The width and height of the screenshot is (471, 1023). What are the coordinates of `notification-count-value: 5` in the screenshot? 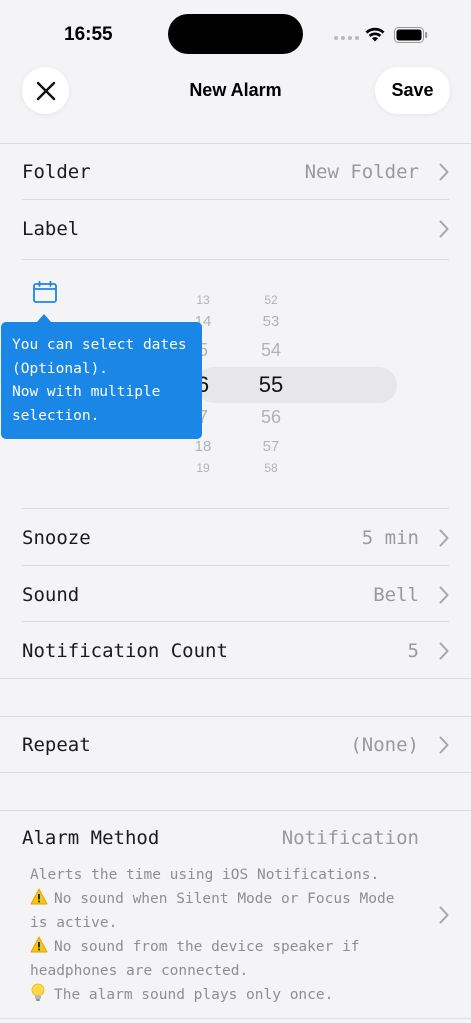 It's located at (413, 651).